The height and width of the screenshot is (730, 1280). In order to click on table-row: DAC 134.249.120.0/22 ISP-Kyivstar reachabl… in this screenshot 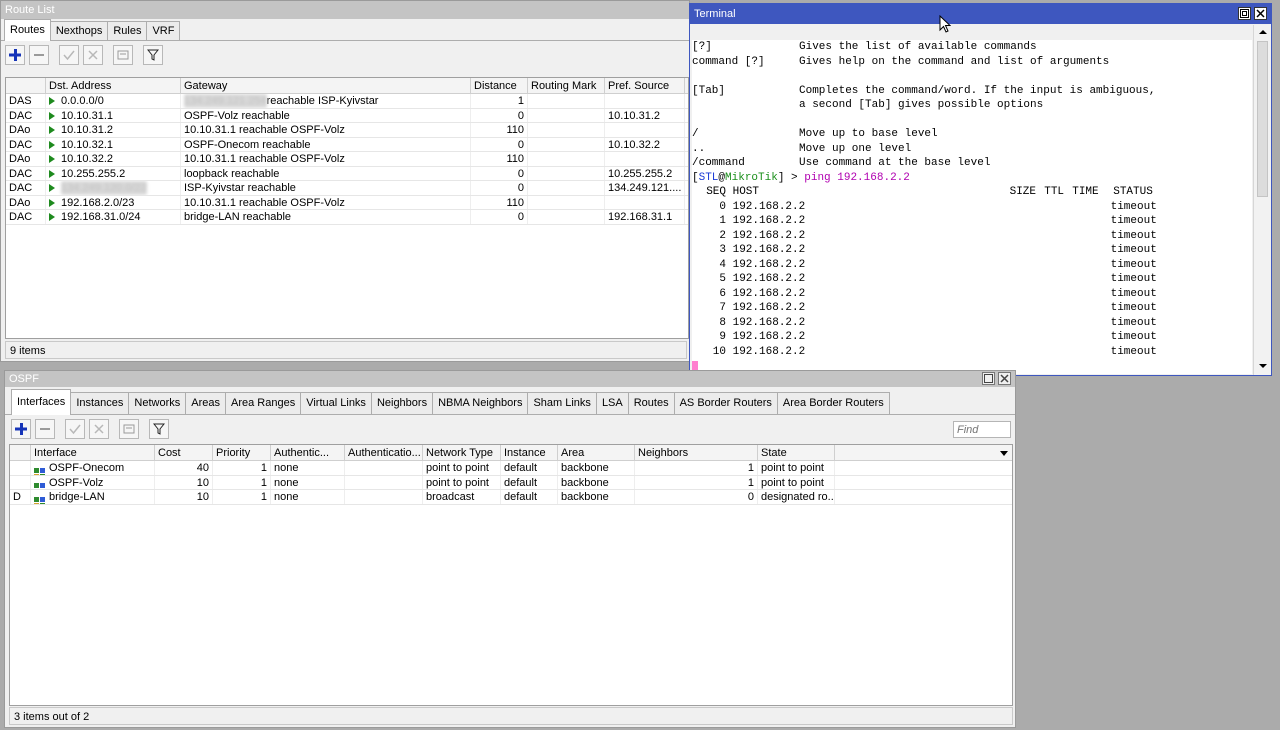, I will do `click(347, 188)`.